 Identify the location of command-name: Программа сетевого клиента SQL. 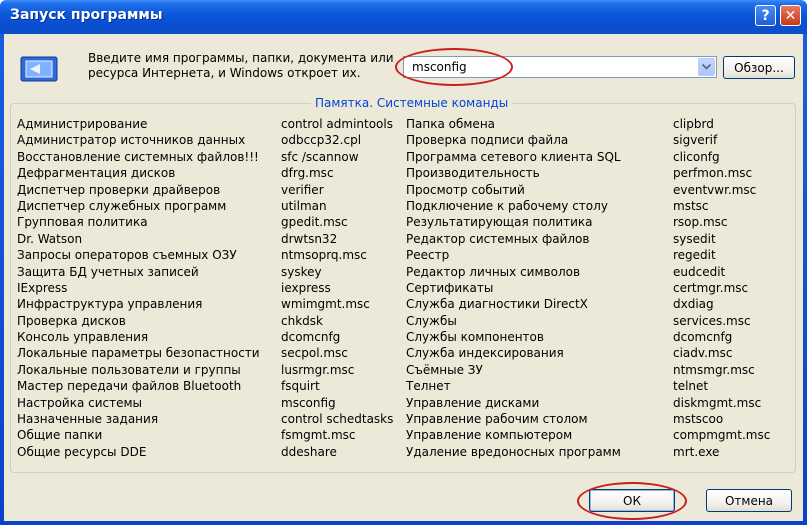
(513, 156).